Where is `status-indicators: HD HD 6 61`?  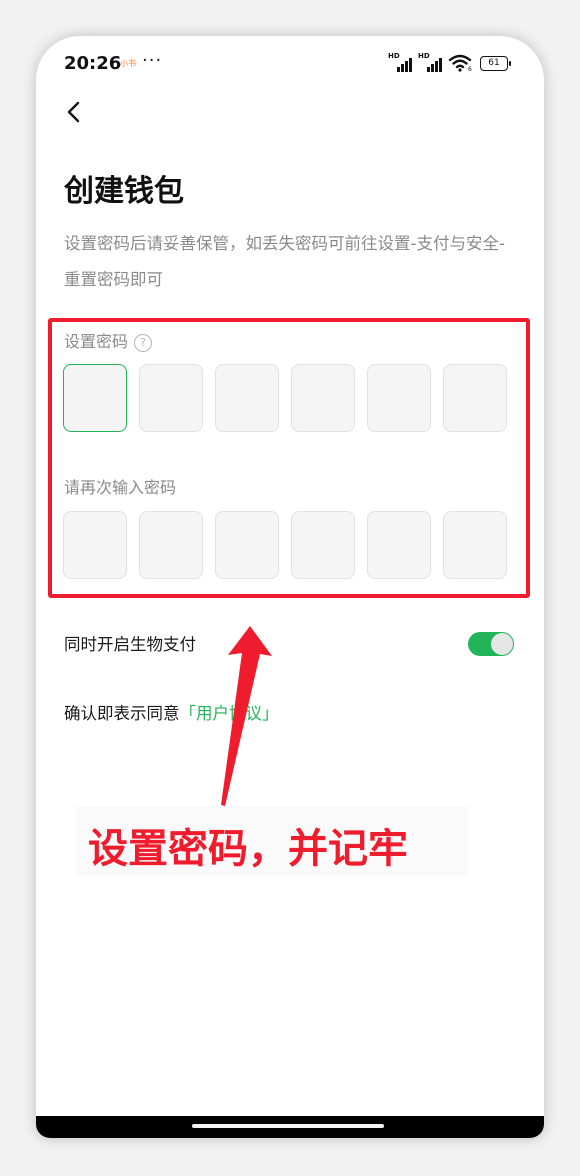 status-indicators: HD HD 6 61 is located at coordinates (449, 62).